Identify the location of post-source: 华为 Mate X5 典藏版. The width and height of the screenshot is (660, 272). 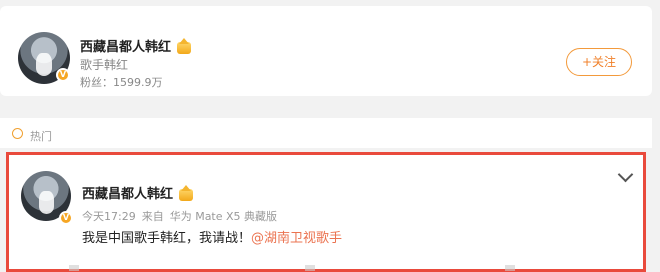
(223, 216).